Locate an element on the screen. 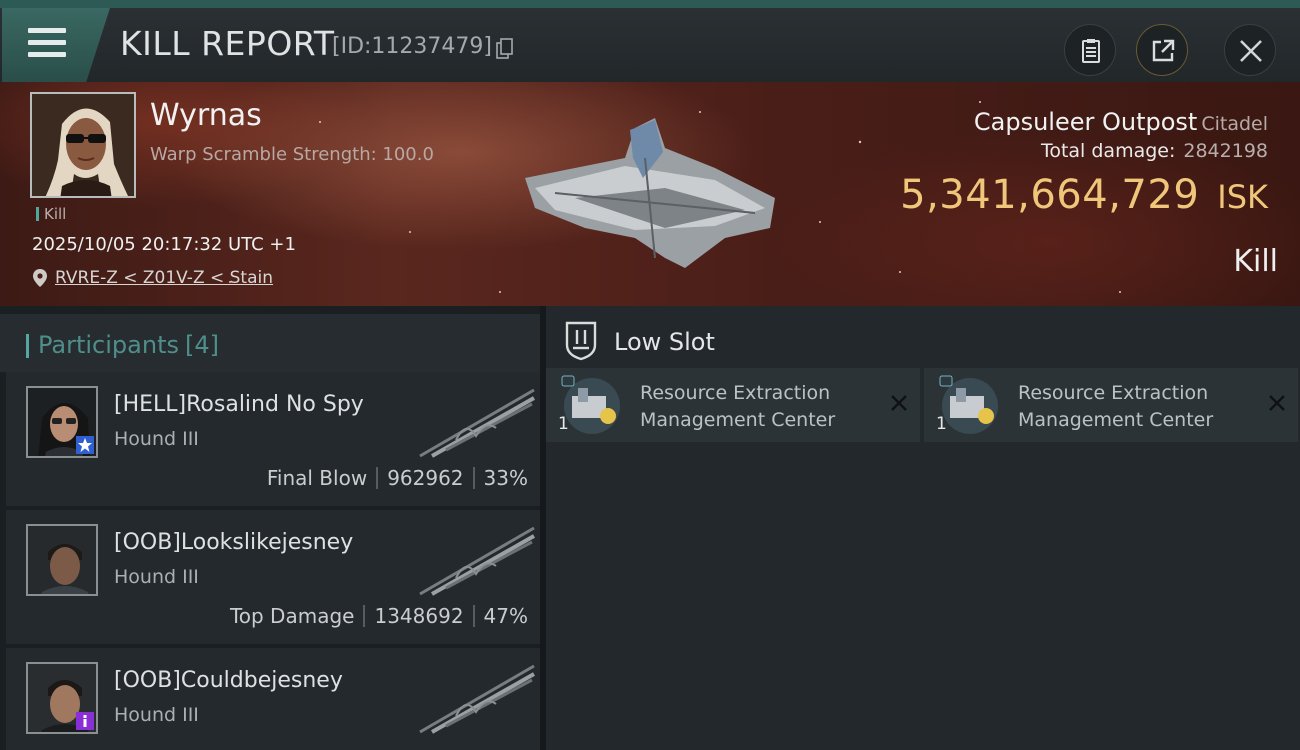  participants-label: Participants is located at coordinates (108, 345).